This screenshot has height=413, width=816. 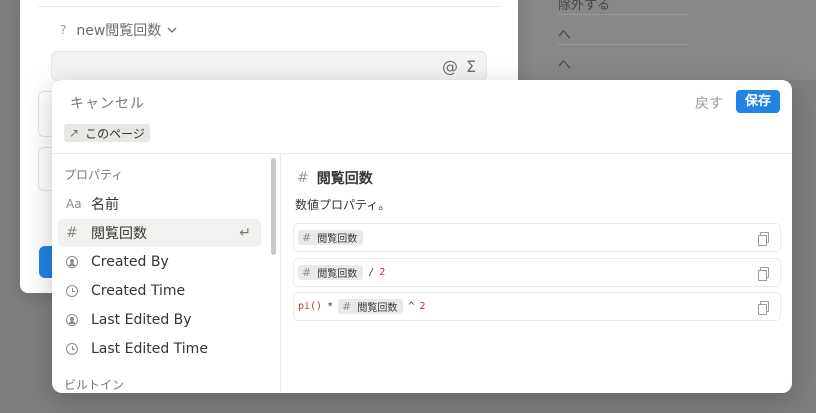 I want to click on list-item-view-count: # 閲覧回数 ↵, so click(x=159, y=233).